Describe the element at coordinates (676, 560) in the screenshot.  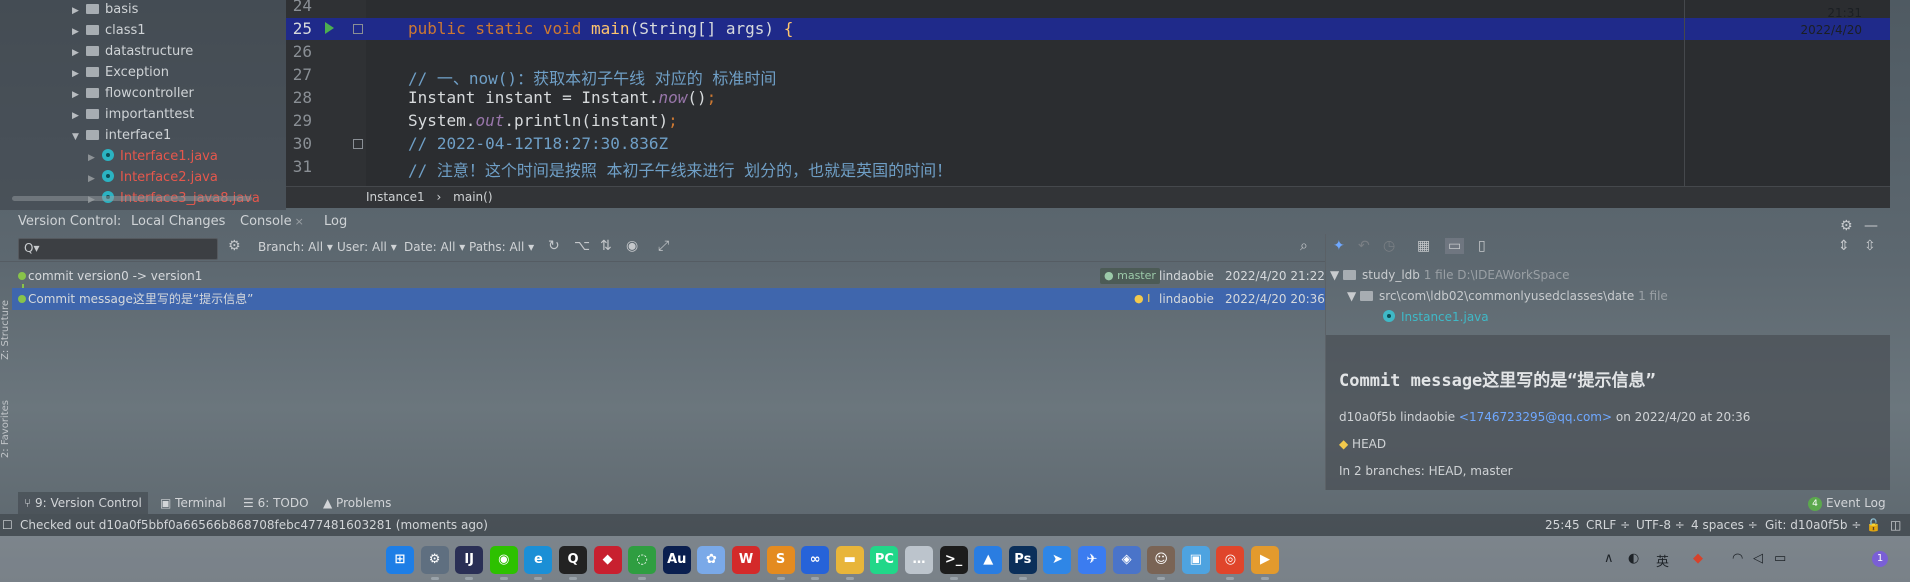
I see `audition-icon: Au` at that location.